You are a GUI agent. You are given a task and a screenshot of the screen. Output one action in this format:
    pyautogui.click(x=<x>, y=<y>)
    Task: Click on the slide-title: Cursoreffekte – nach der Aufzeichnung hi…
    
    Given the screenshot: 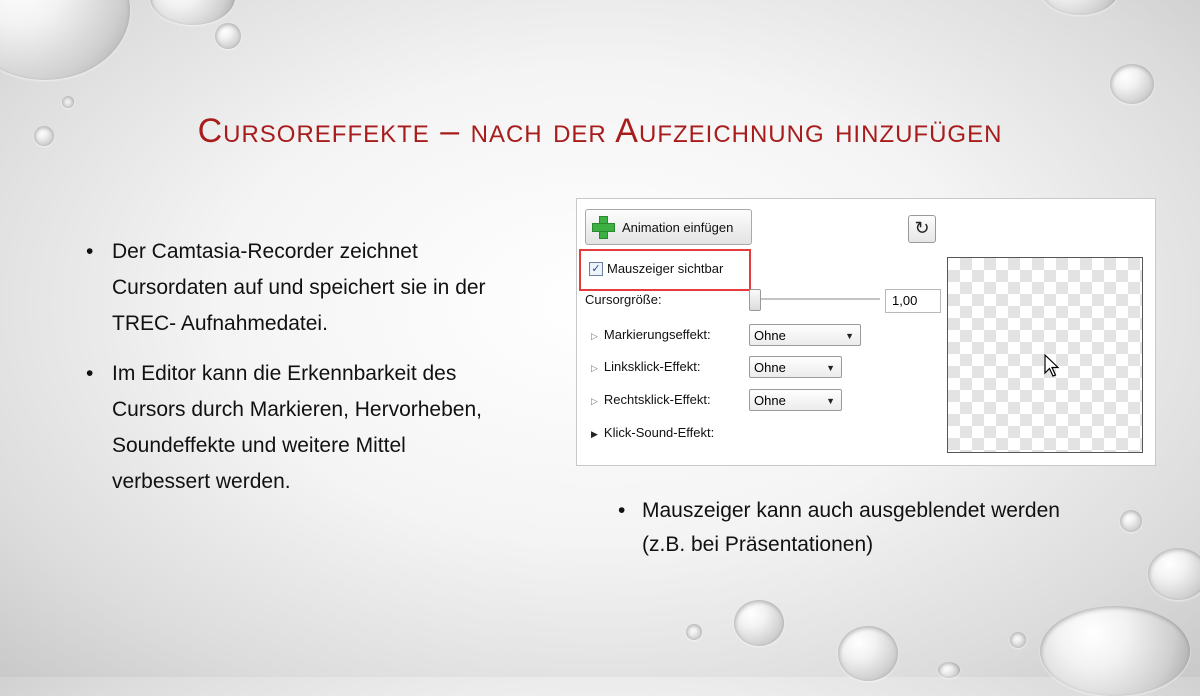 What is the action you would take?
    pyautogui.click(x=600, y=131)
    